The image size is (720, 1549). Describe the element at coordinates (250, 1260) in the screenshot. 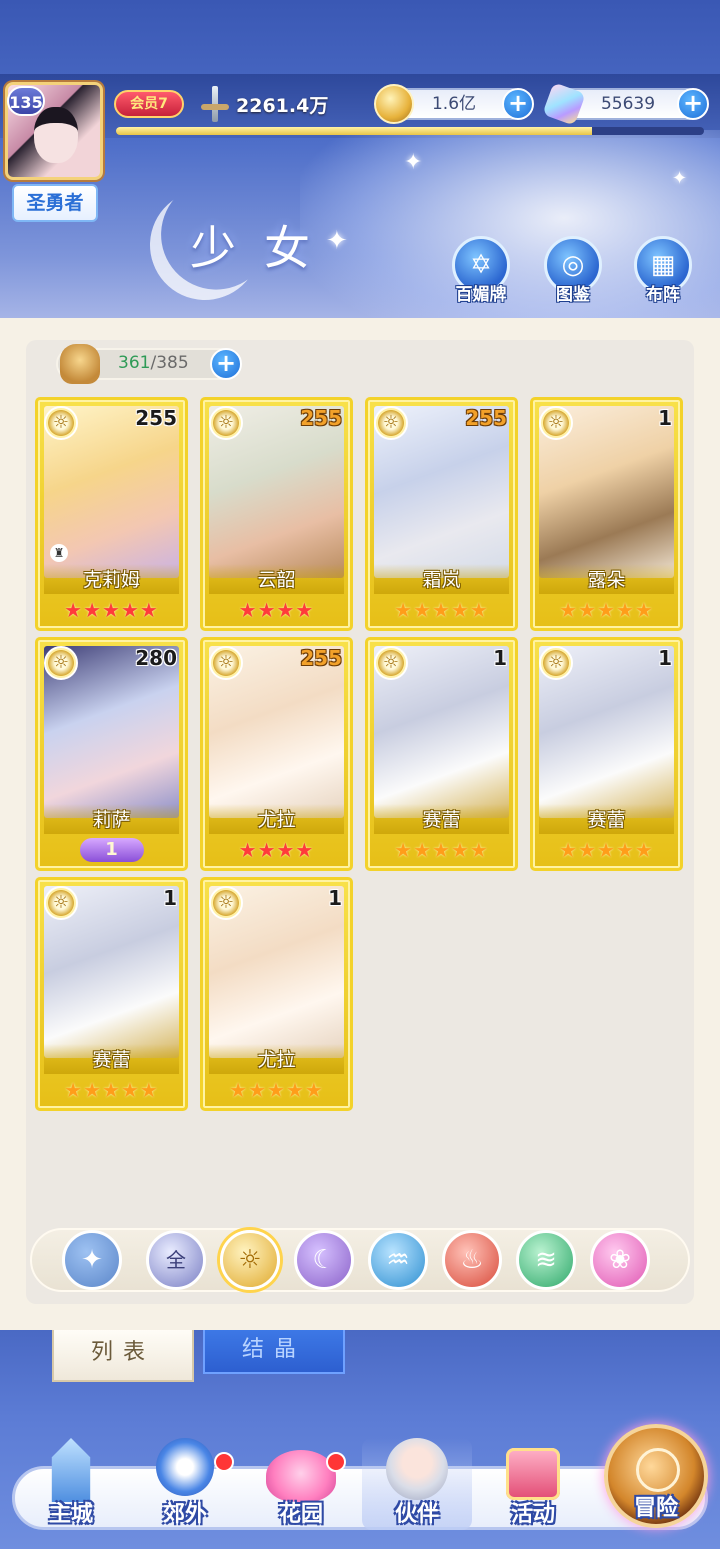

I see `sun-filter-icon: ☼` at that location.